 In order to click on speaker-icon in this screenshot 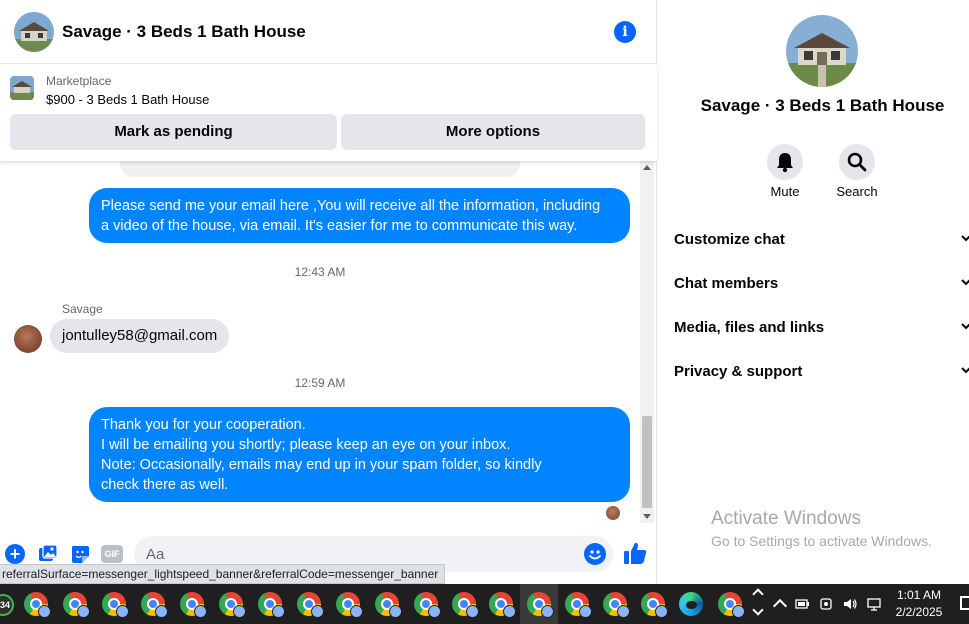, I will do `click(850, 604)`.